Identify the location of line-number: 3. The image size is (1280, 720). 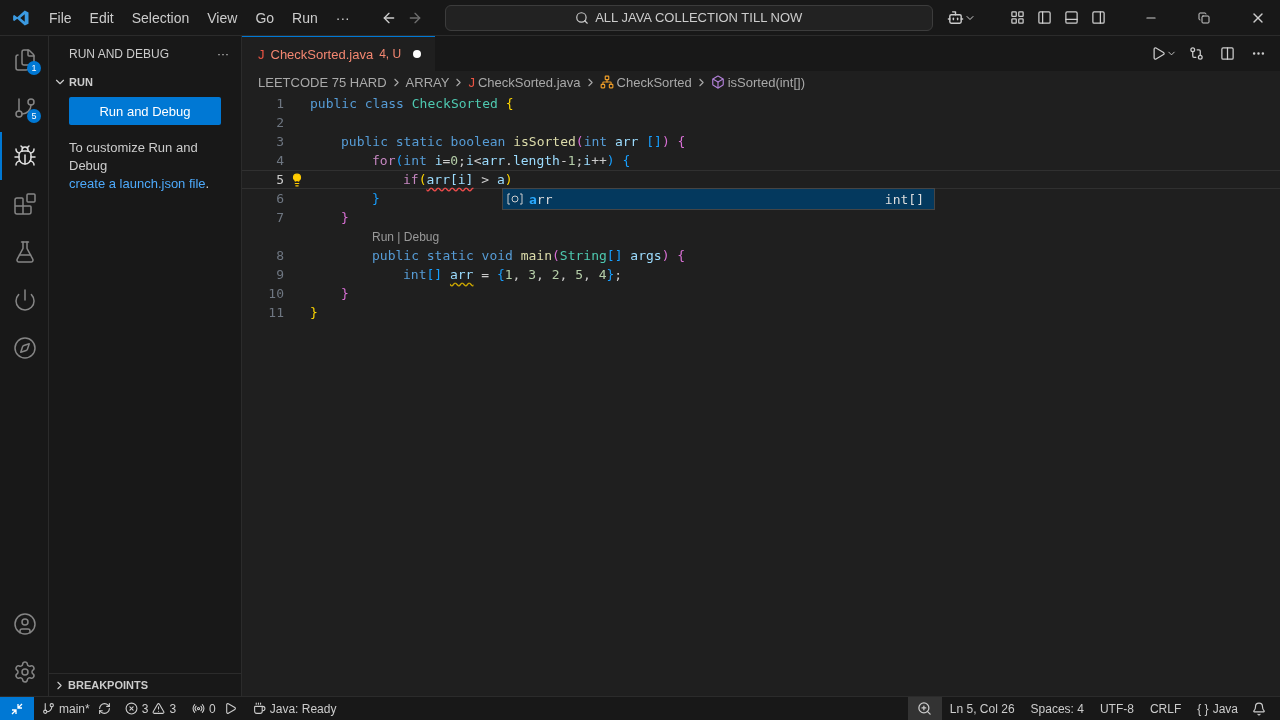
(279, 141).